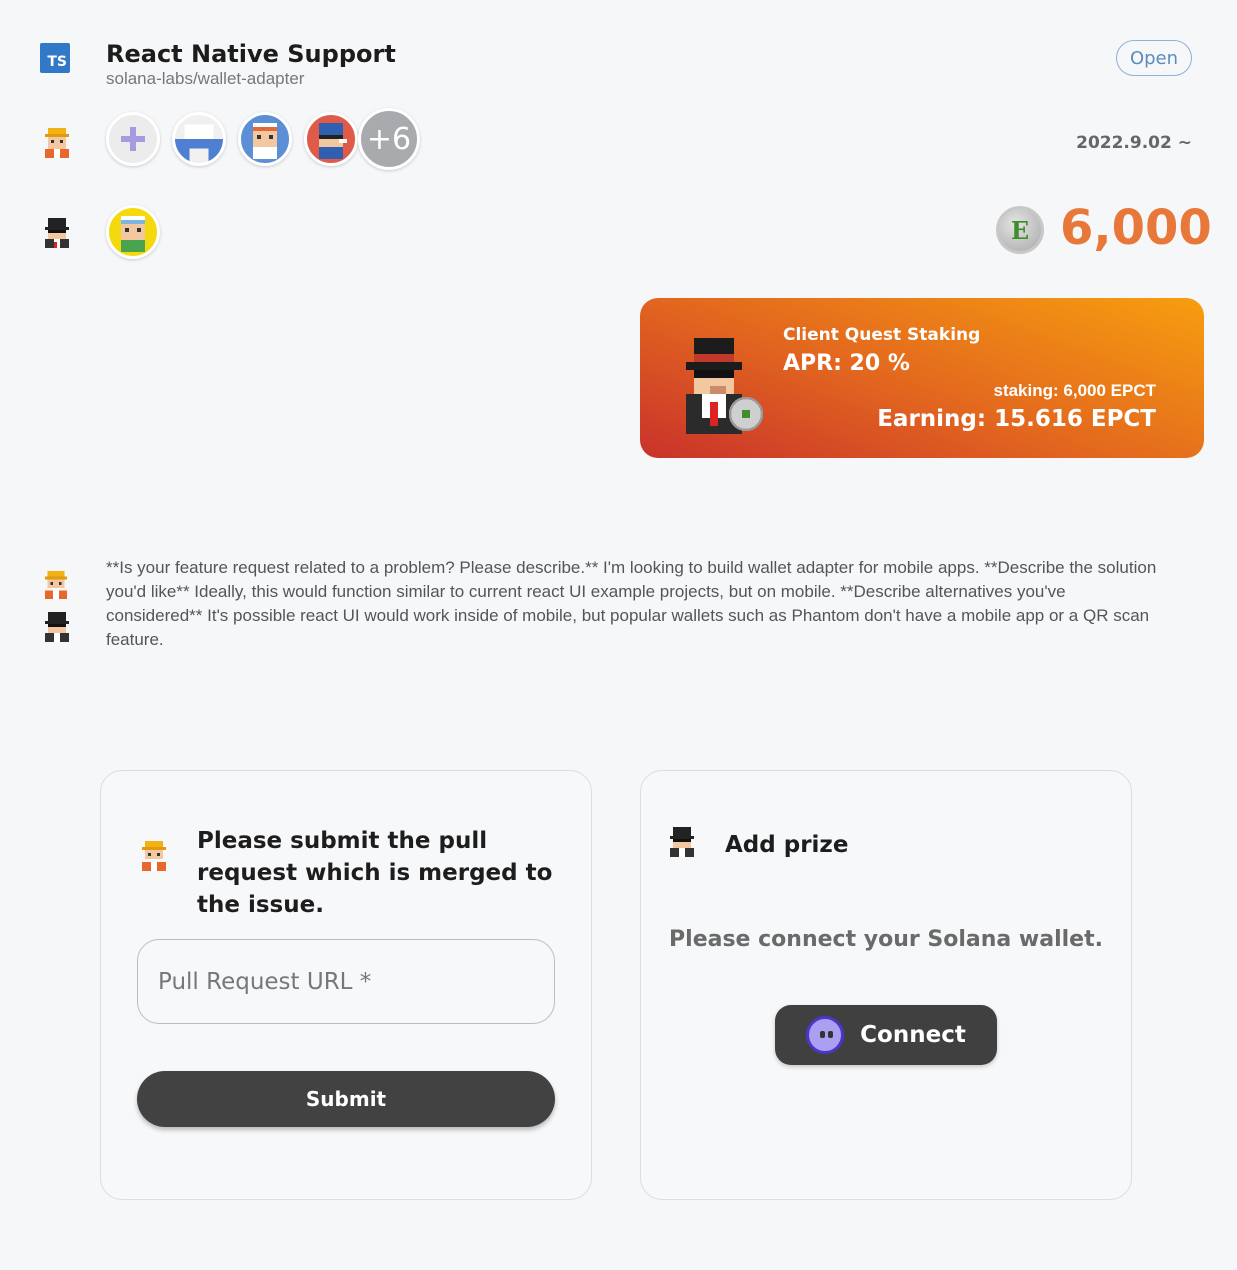 Image resolution: width=1237 pixels, height=1270 pixels. Describe the element at coordinates (913, 1035) in the screenshot. I see `connect-button-label: Connect` at that location.